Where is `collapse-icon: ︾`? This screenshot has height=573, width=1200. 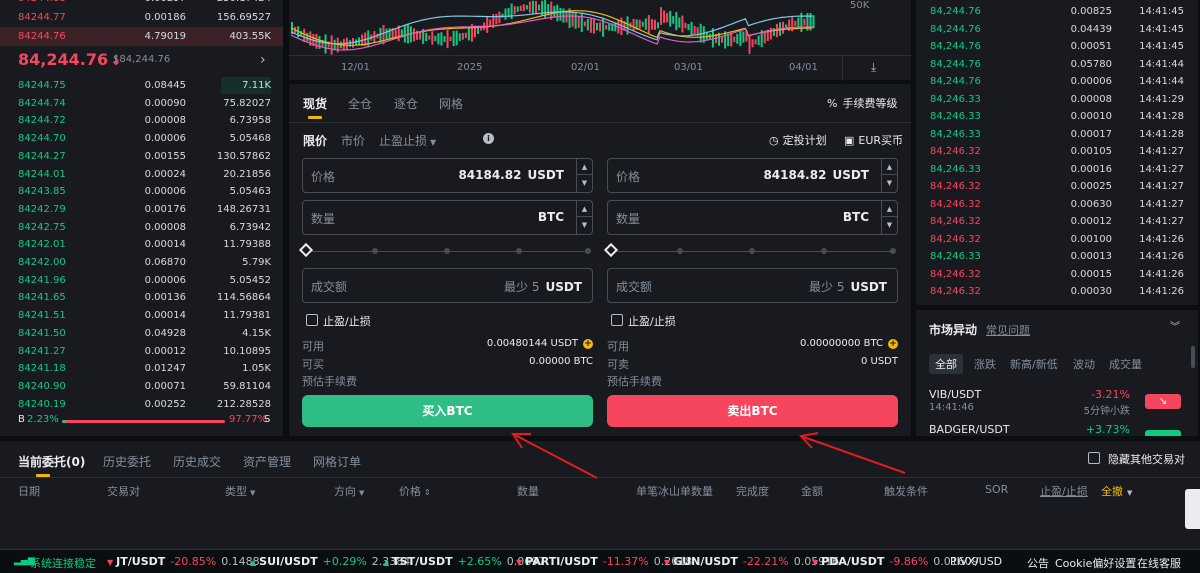 collapse-icon: ︾ is located at coordinates (1175, 325).